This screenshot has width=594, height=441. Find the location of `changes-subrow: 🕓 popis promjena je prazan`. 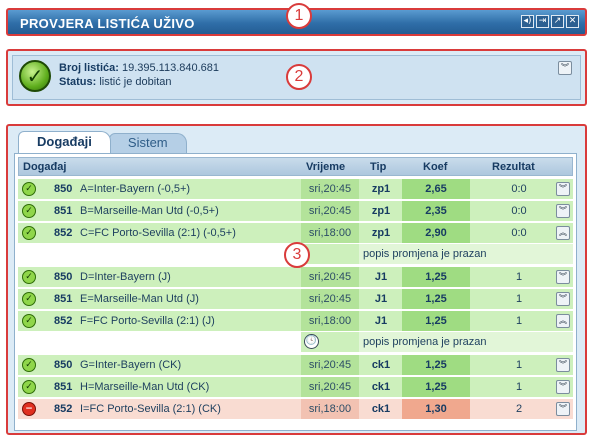

changes-subrow: 🕓 popis promjena je prazan is located at coordinates (295, 342).